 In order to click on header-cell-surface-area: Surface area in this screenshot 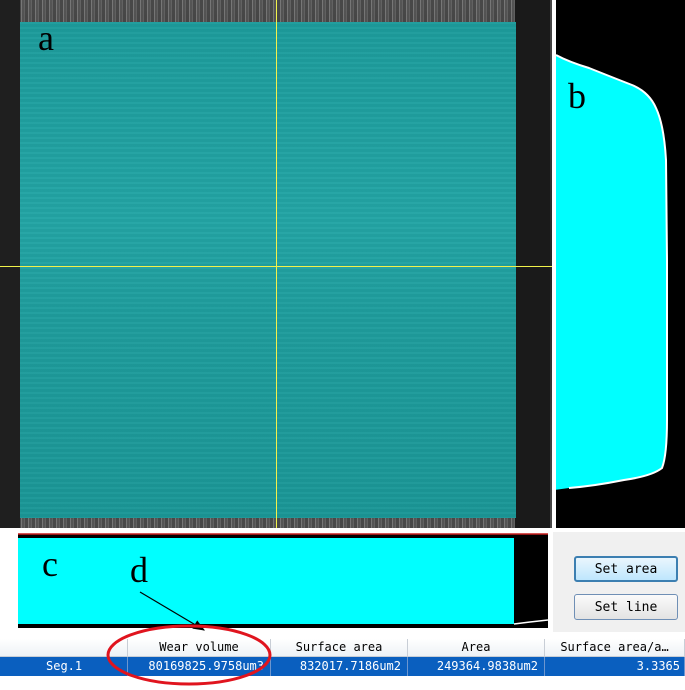, I will do `click(339, 648)`.